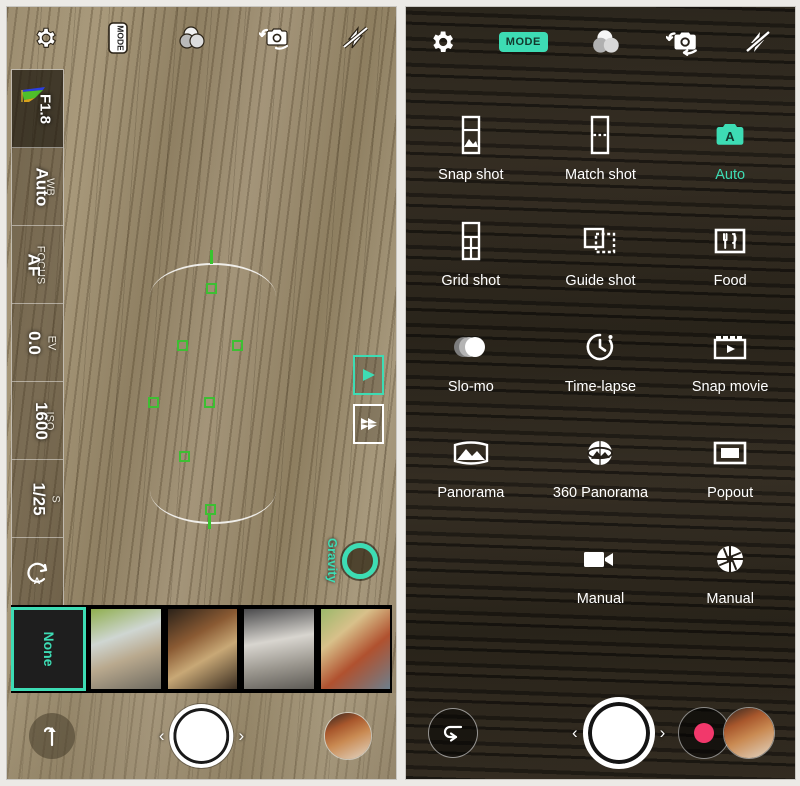 This screenshot has width=800, height=786. Describe the element at coordinates (471, 453) in the screenshot. I see `panorama-icon` at that location.